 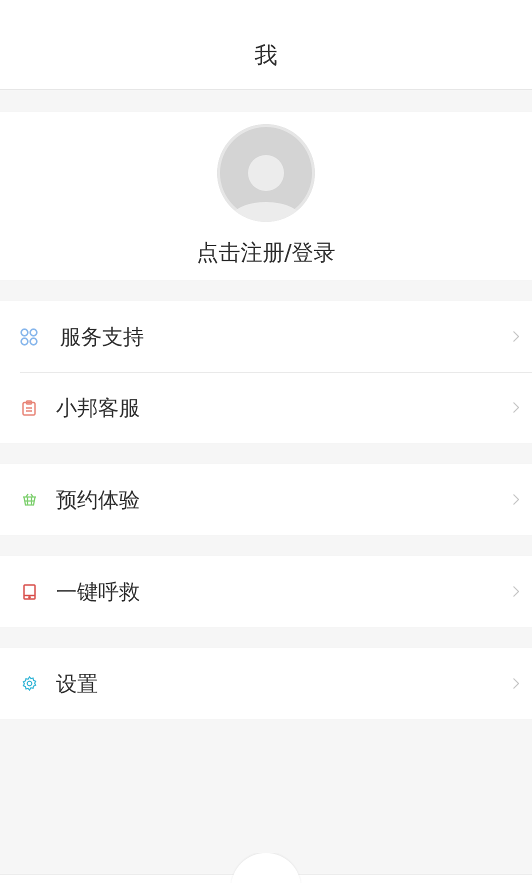 I want to click on tablet-icon, so click(x=29, y=592).